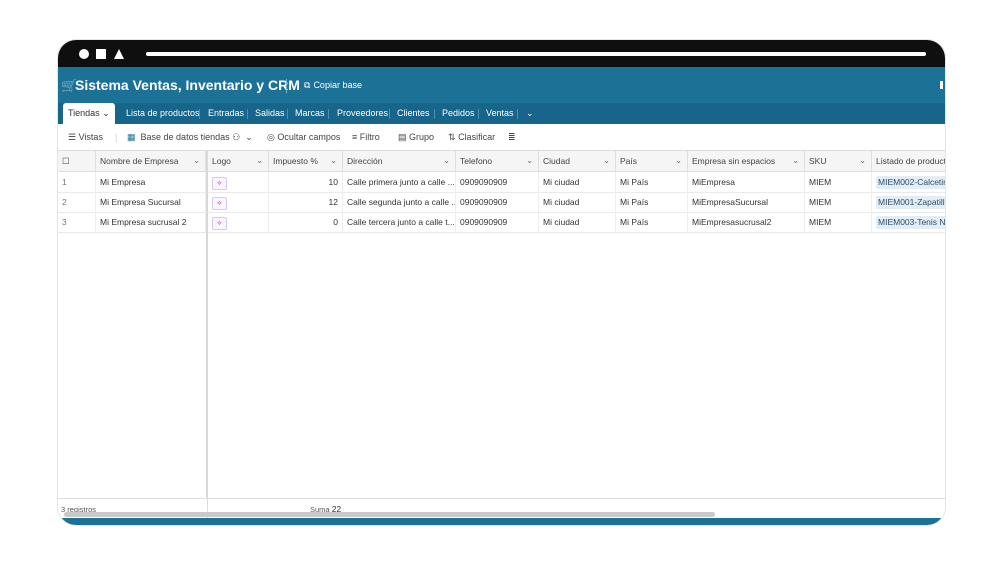 The width and height of the screenshot is (1005, 565). Describe the element at coordinates (416, 137) in the screenshot. I see `group-button: ▤ Grupo` at that location.